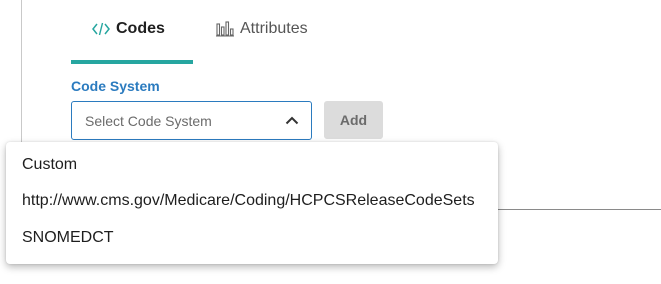 The width and height of the screenshot is (661, 284). Describe the element at coordinates (49, 165) in the screenshot. I see `dropdown-option-custom: Custom` at that location.